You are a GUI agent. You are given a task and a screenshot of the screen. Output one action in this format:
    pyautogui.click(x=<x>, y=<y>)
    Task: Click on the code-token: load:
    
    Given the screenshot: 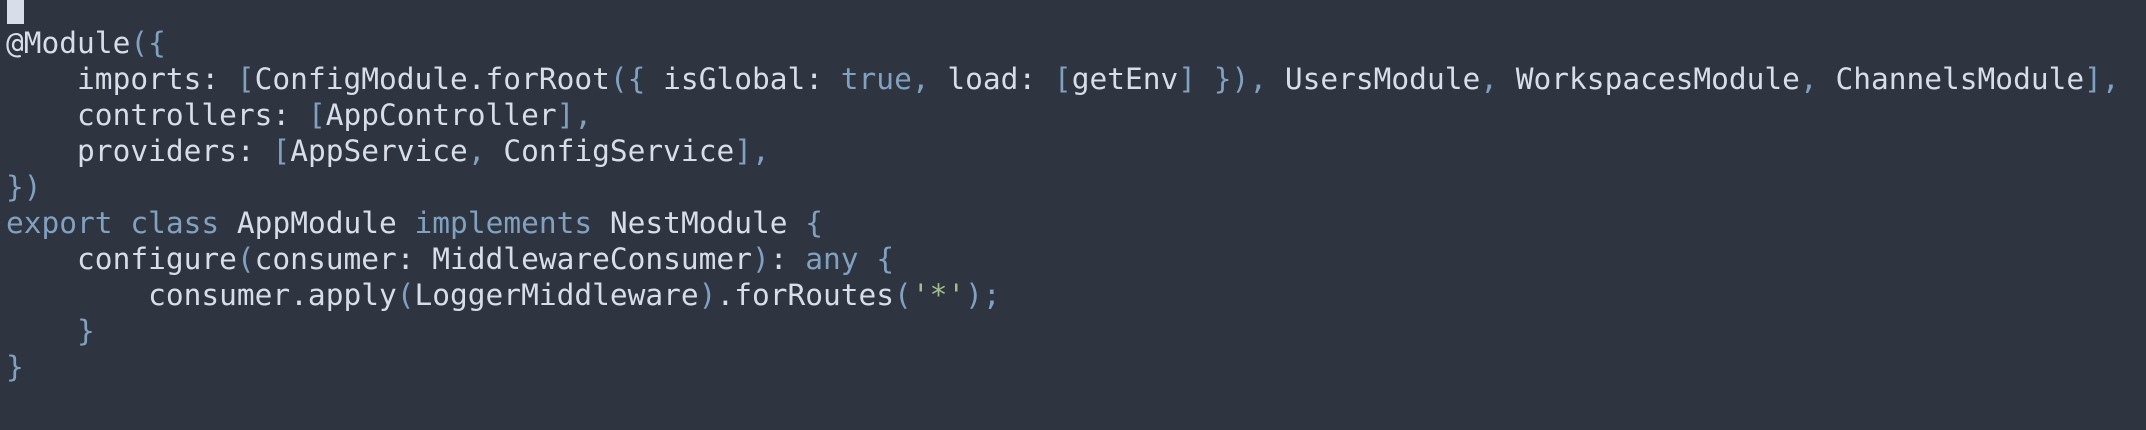 What is the action you would take?
    pyautogui.click(x=991, y=79)
    